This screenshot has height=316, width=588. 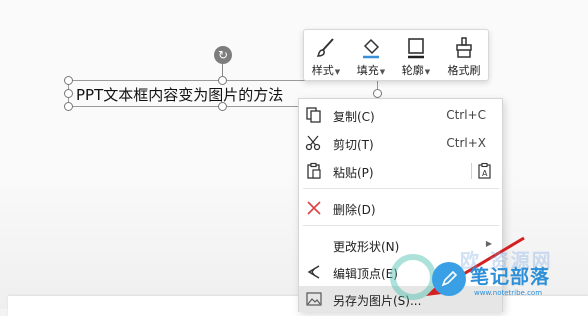 What do you see at coordinates (68, 80) in the screenshot?
I see `resize-handle-top-left` at bounding box center [68, 80].